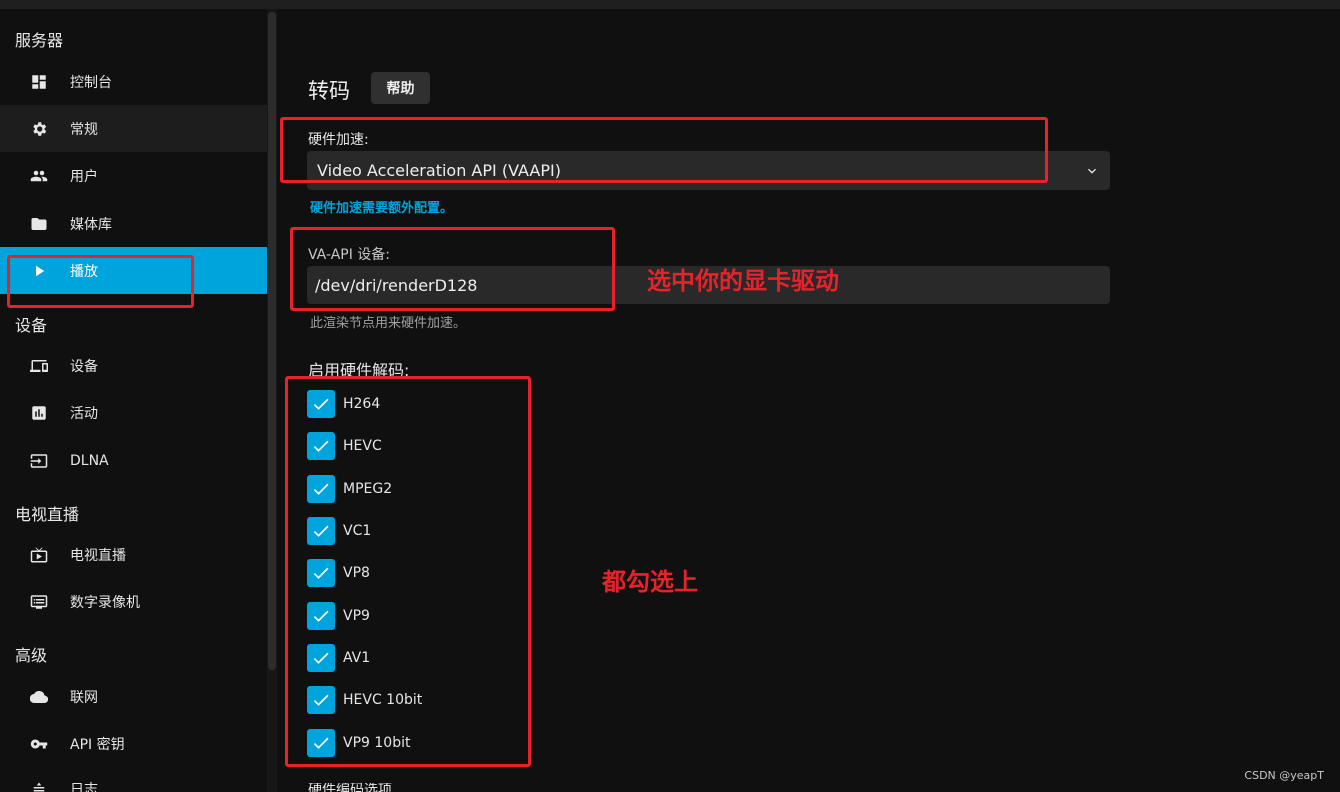  Describe the element at coordinates (133, 743) in the screenshot. I see `sidebar-item-api-keys: API 密钥` at that location.